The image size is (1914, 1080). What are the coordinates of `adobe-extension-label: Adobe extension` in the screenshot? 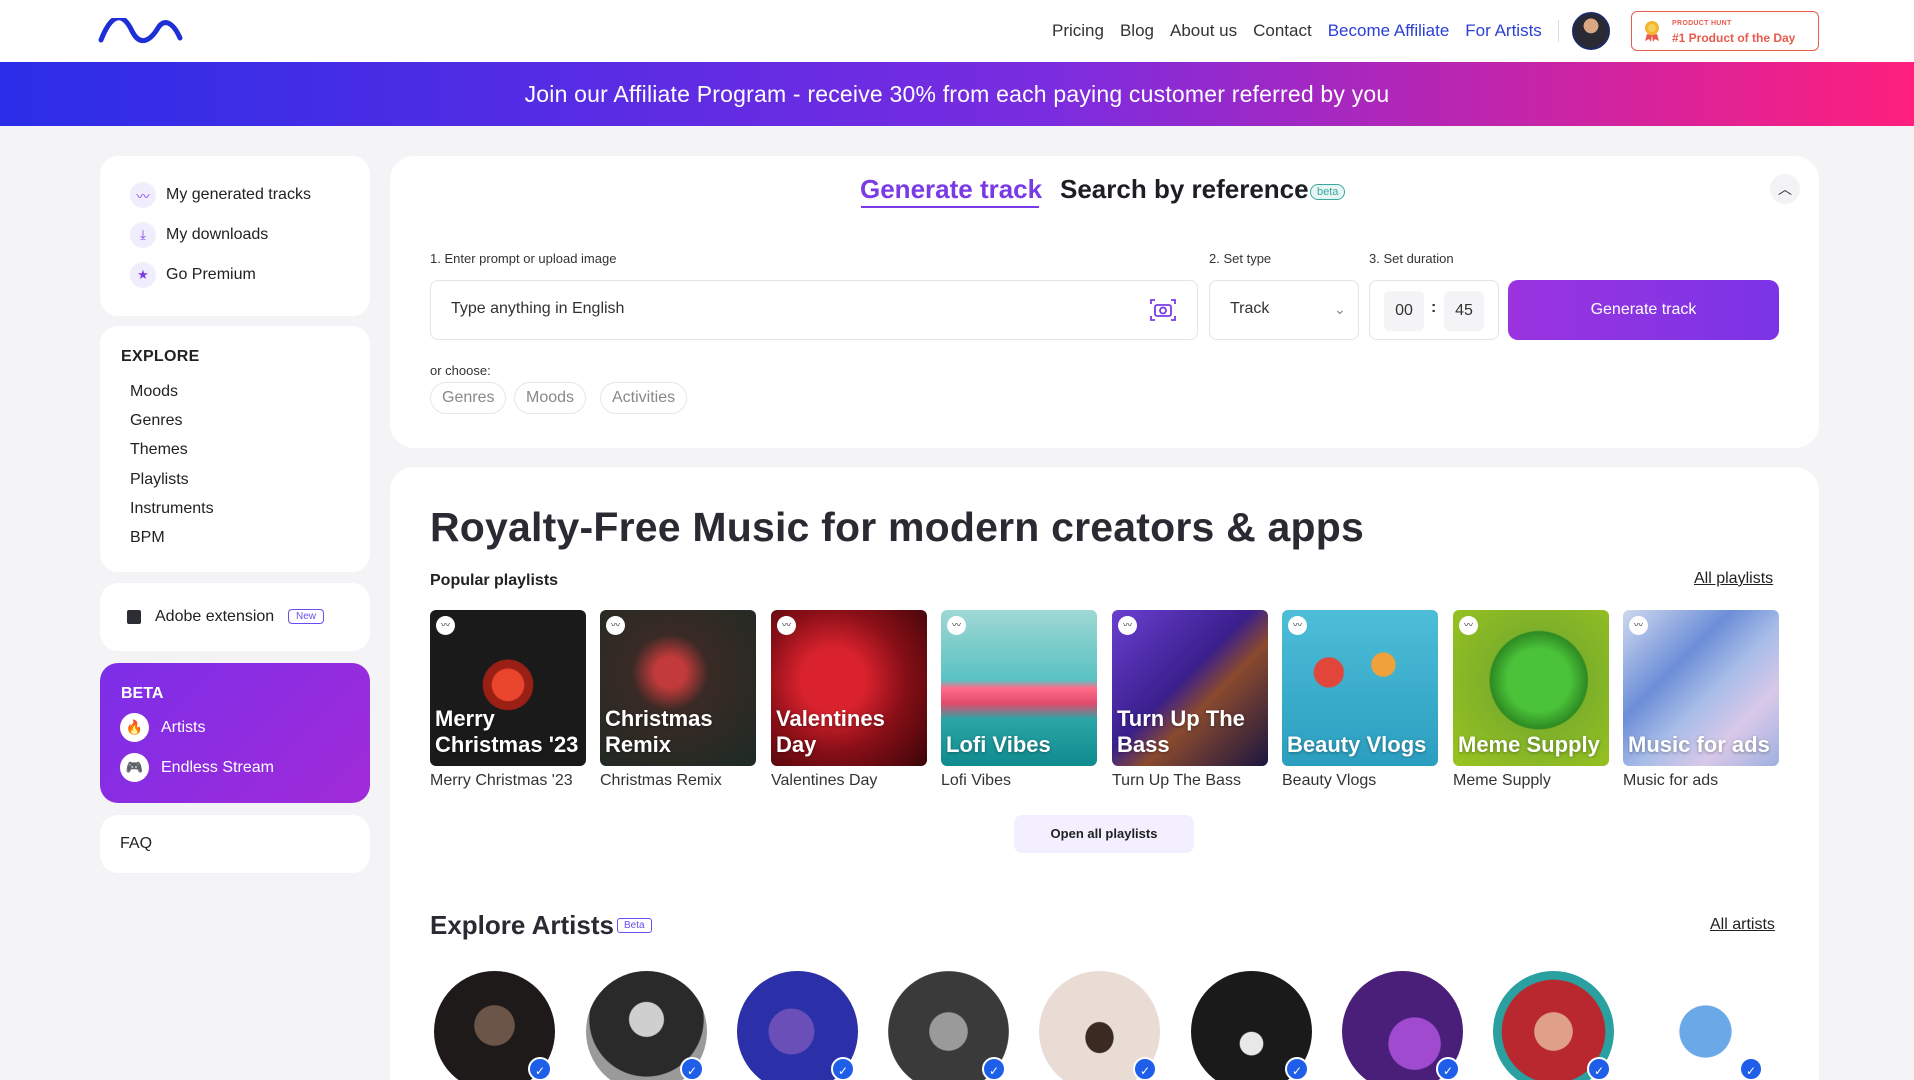 It's located at (215, 616).